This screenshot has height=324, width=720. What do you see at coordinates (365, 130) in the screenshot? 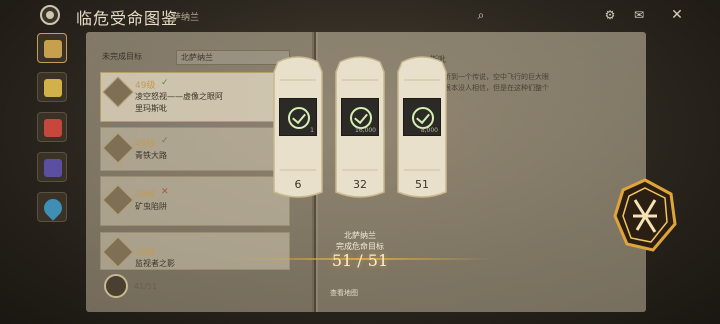
I see `reward-corner-value: 16,000` at bounding box center [365, 130].